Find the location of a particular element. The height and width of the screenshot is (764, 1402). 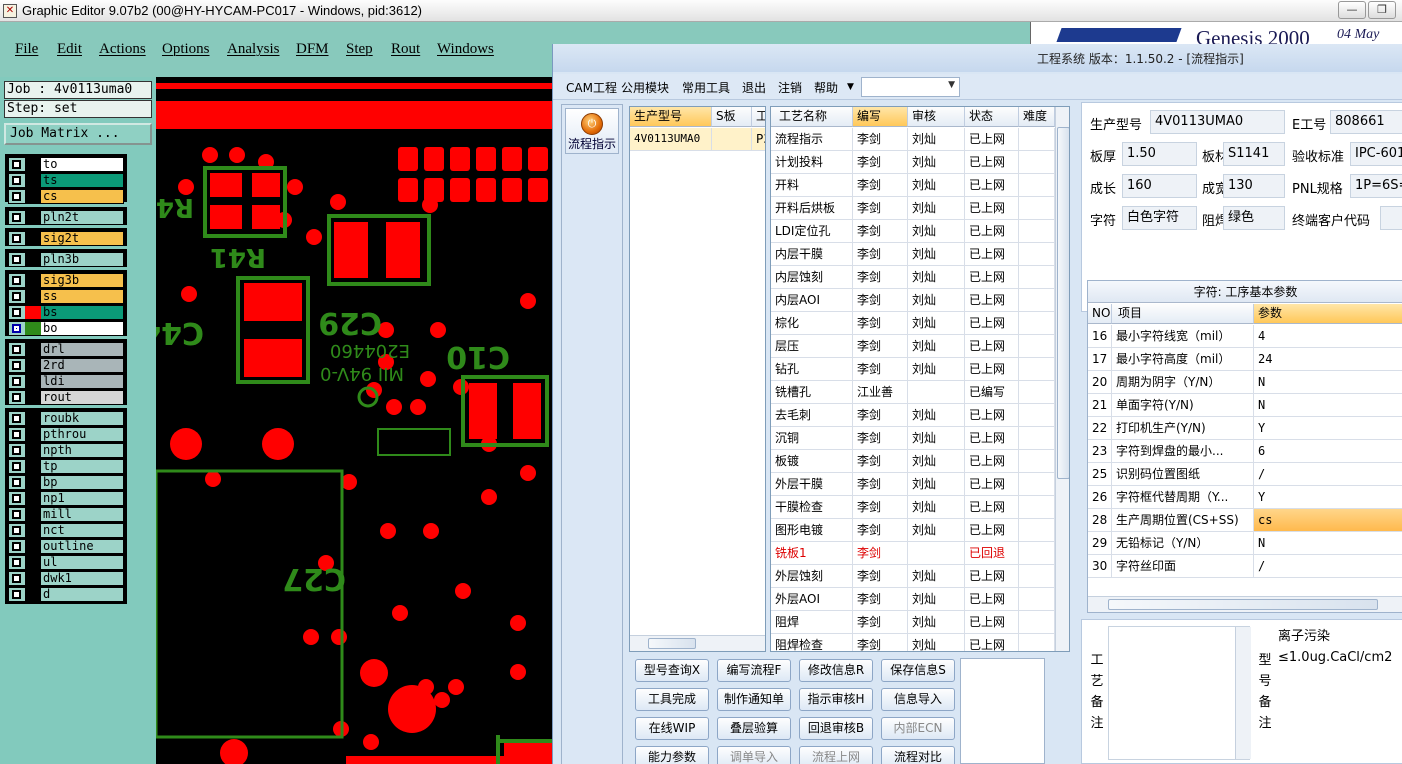

layer-row-pthrou: pthrou is located at coordinates (66, 434).